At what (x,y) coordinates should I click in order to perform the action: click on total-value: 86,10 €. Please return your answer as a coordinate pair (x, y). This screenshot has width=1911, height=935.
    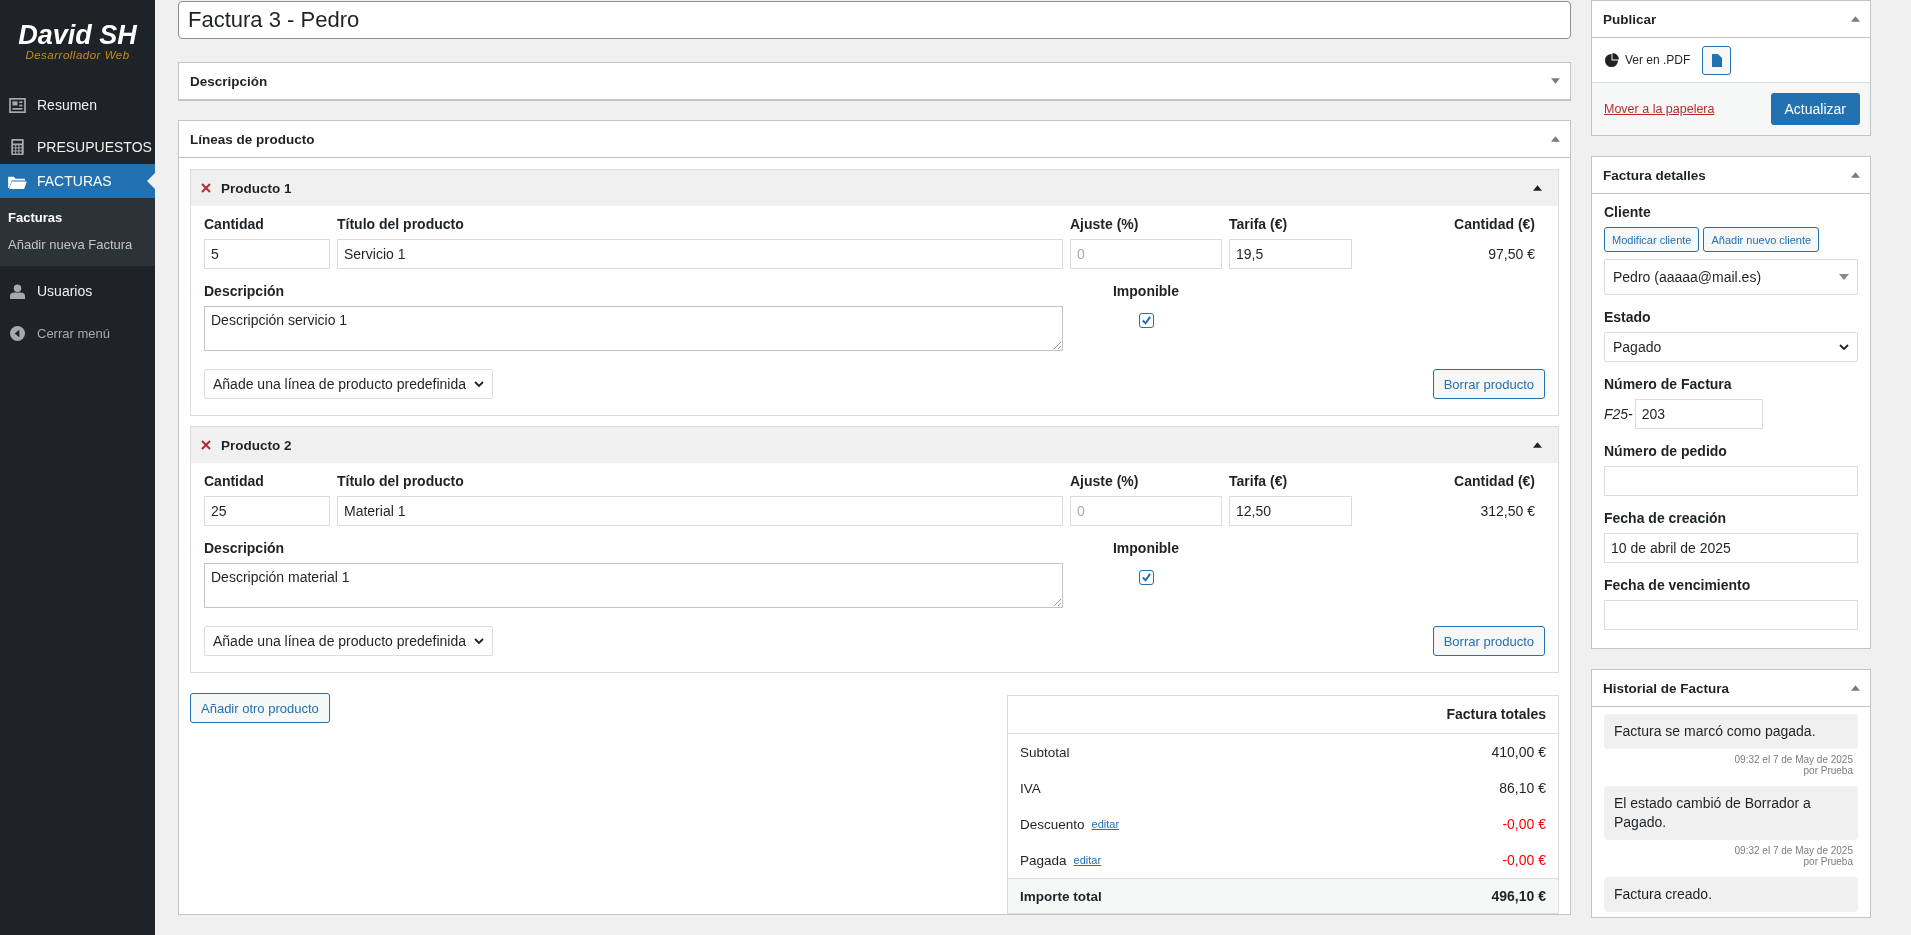
    Looking at the image, I should click on (1522, 788).